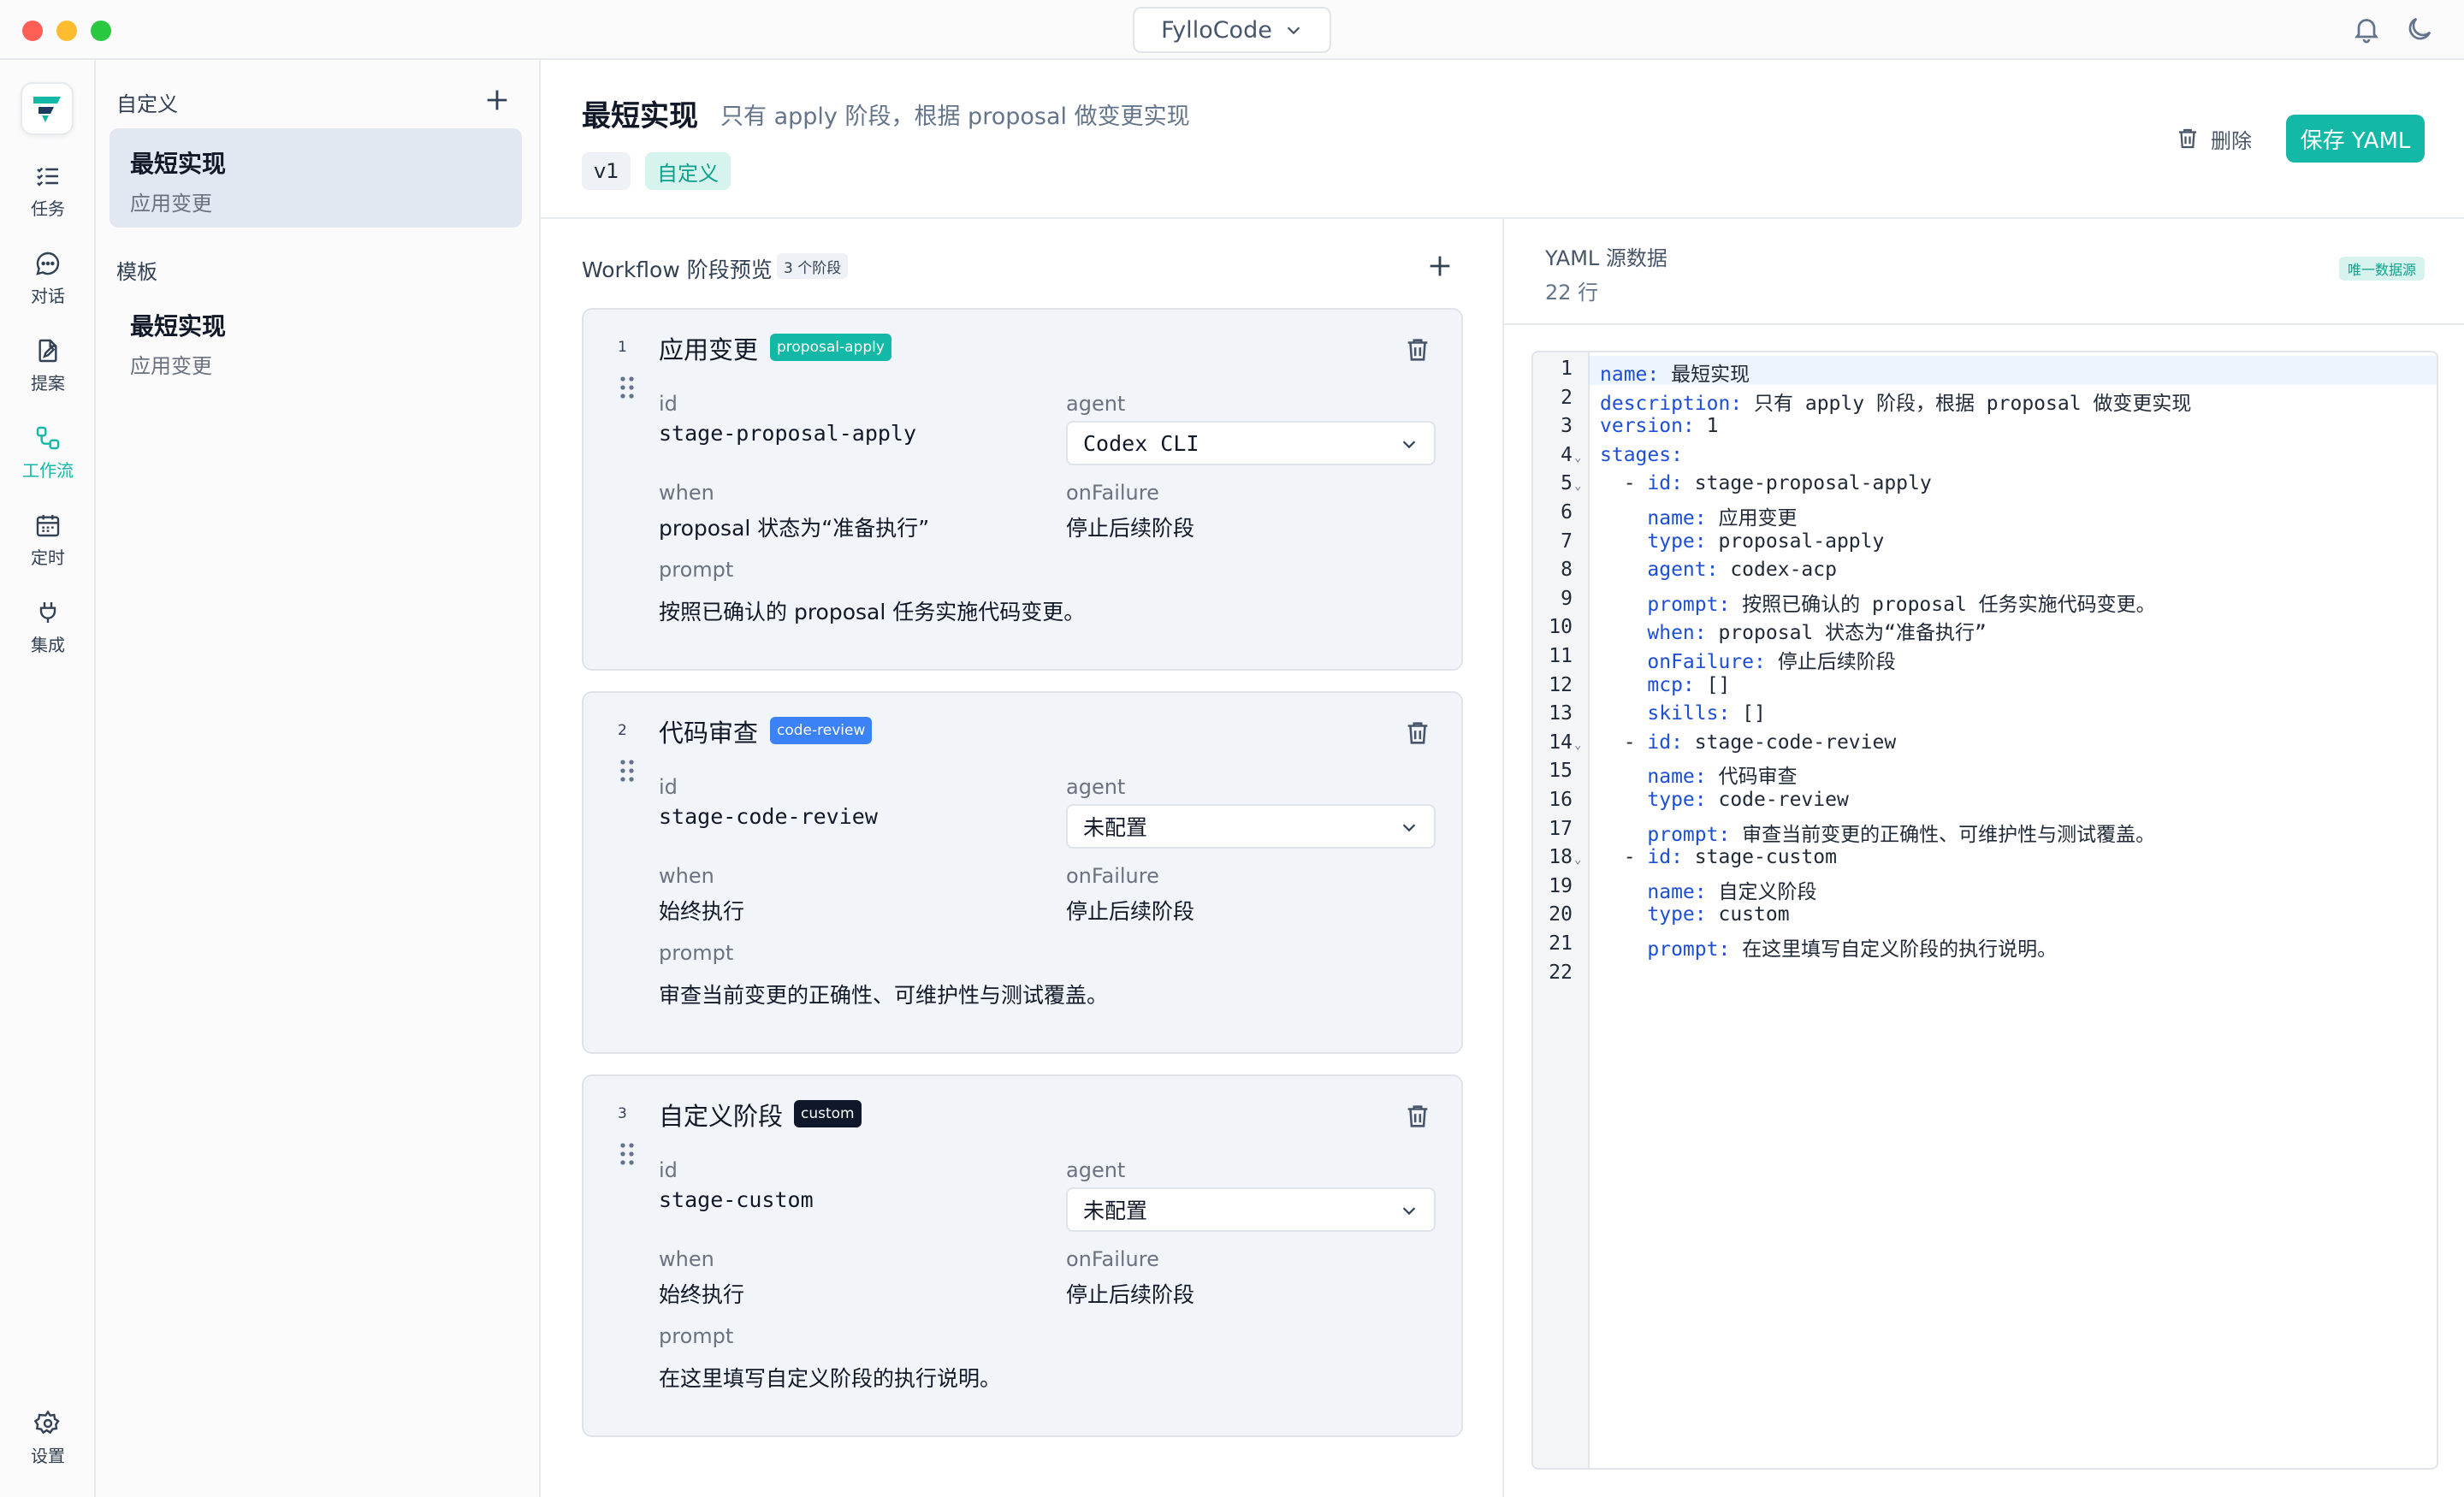  I want to click on template-workflow-item: 最短实现 应用变更, so click(316, 340).